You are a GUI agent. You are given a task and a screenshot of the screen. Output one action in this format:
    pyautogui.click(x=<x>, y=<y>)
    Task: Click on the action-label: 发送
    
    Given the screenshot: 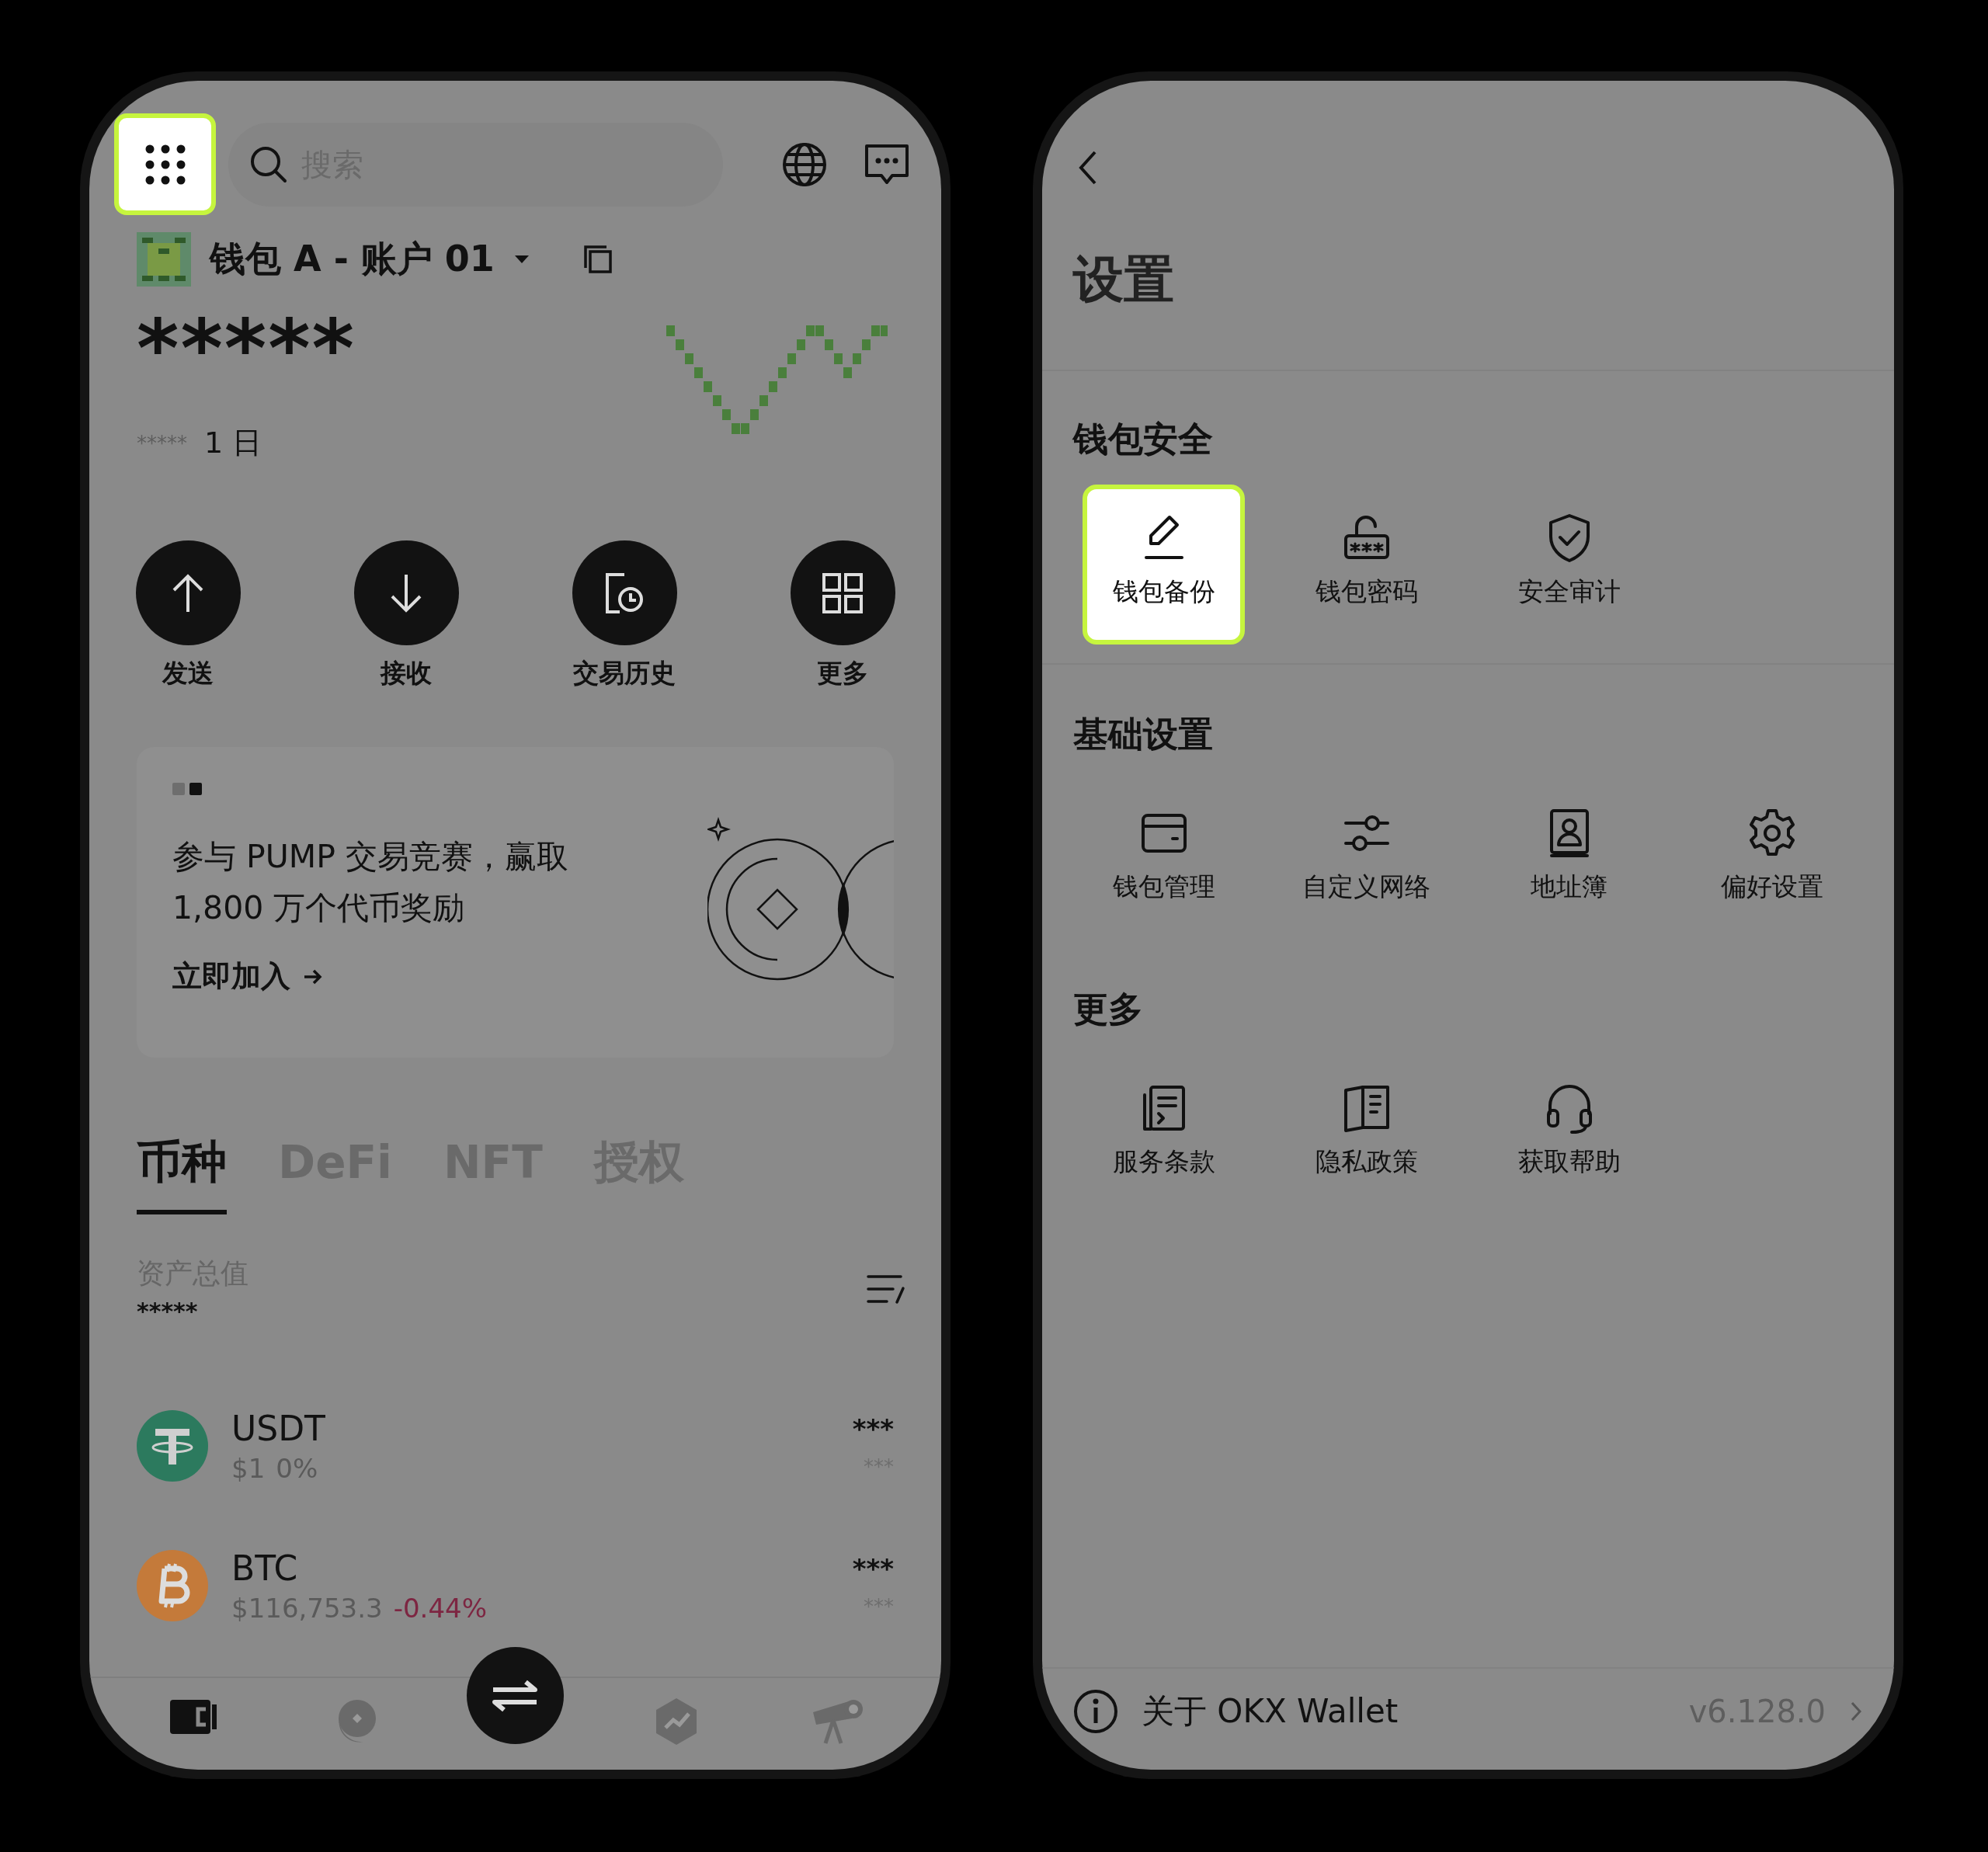 What is the action you would take?
    pyautogui.click(x=188, y=673)
    